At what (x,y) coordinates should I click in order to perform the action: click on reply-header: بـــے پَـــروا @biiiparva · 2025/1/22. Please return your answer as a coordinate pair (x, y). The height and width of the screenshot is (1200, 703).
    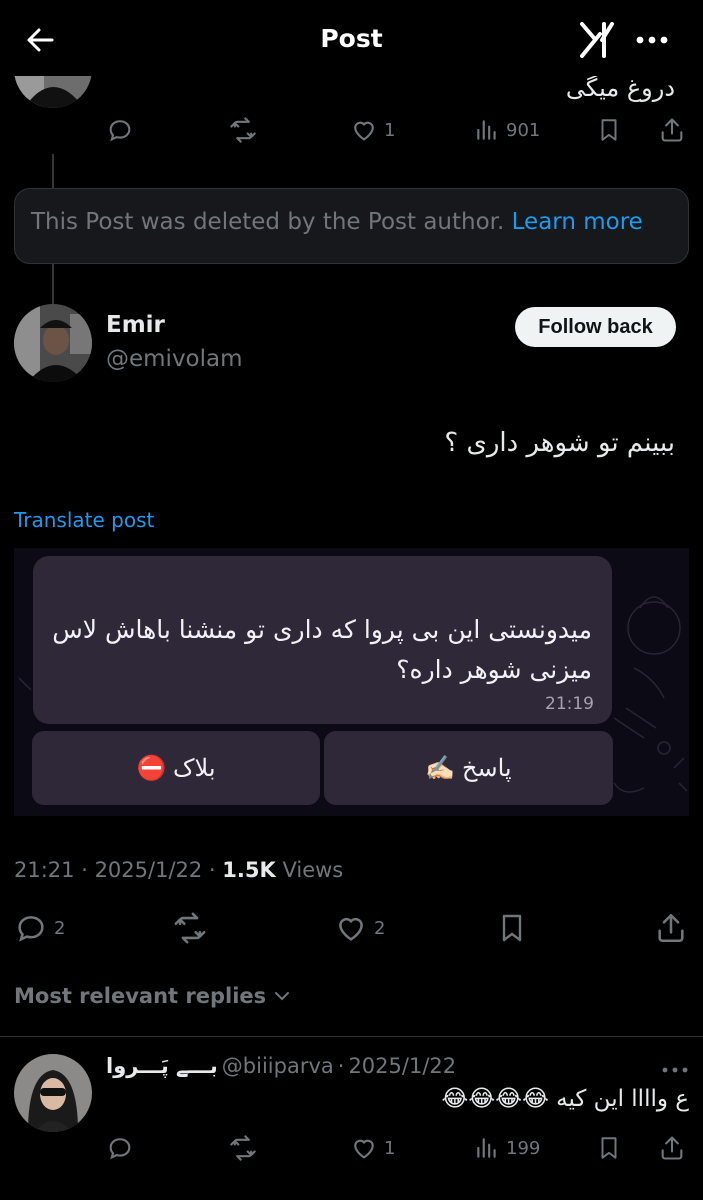
    Looking at the image, I should click on (281, 1066).